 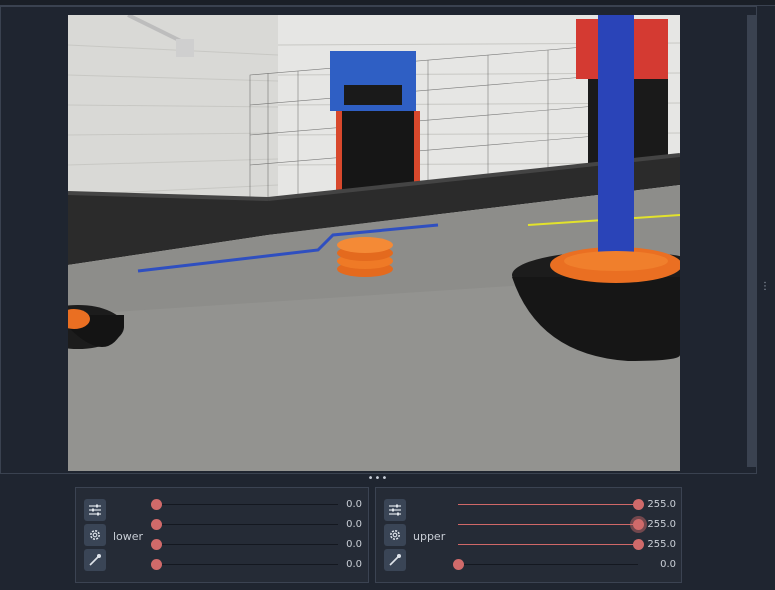 What do you see at coordinates (354, 524) in the screenshot?
I see `lower-value-2: 0.0` at bounding box center [354, 524].